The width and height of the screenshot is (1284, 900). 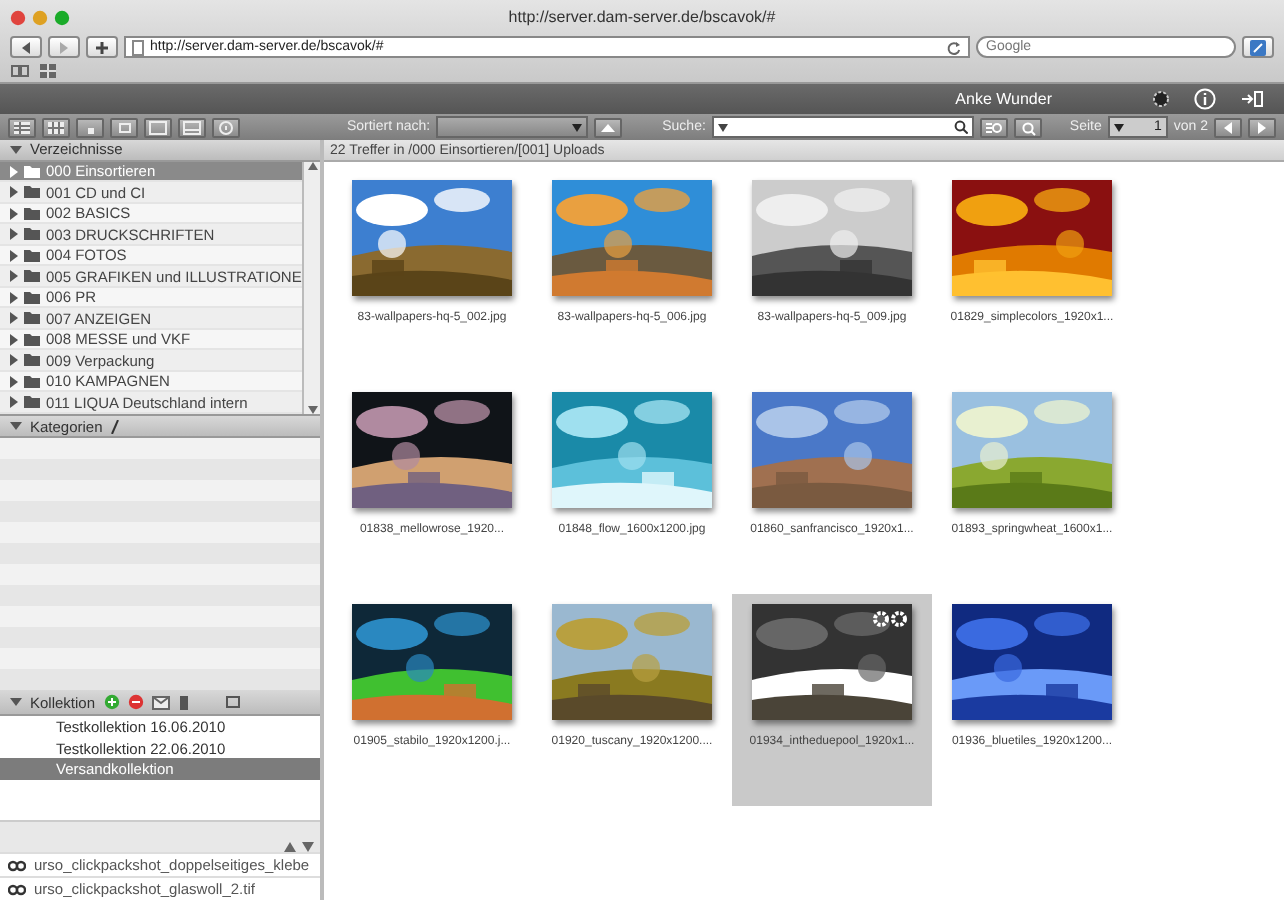 What do you see at coordinates (183, 702) in the screenshot?
I see `trash-icon` at bounding box center [183, 702].